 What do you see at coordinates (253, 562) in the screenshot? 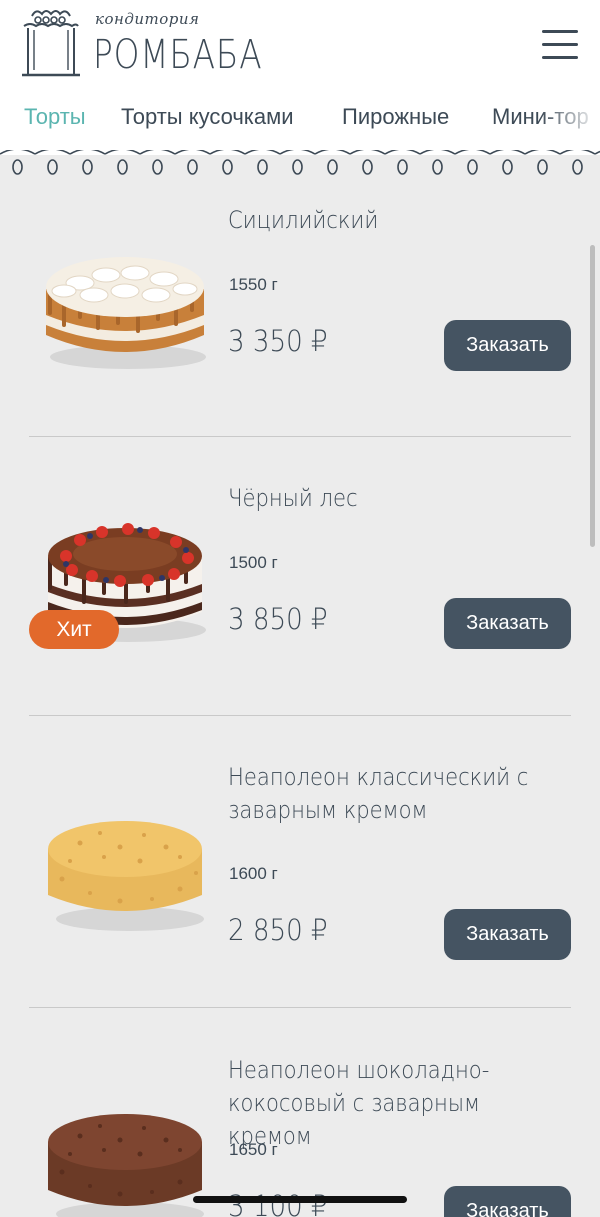
I see `product-weight: 1500 г` at bounding box center [253, 562].